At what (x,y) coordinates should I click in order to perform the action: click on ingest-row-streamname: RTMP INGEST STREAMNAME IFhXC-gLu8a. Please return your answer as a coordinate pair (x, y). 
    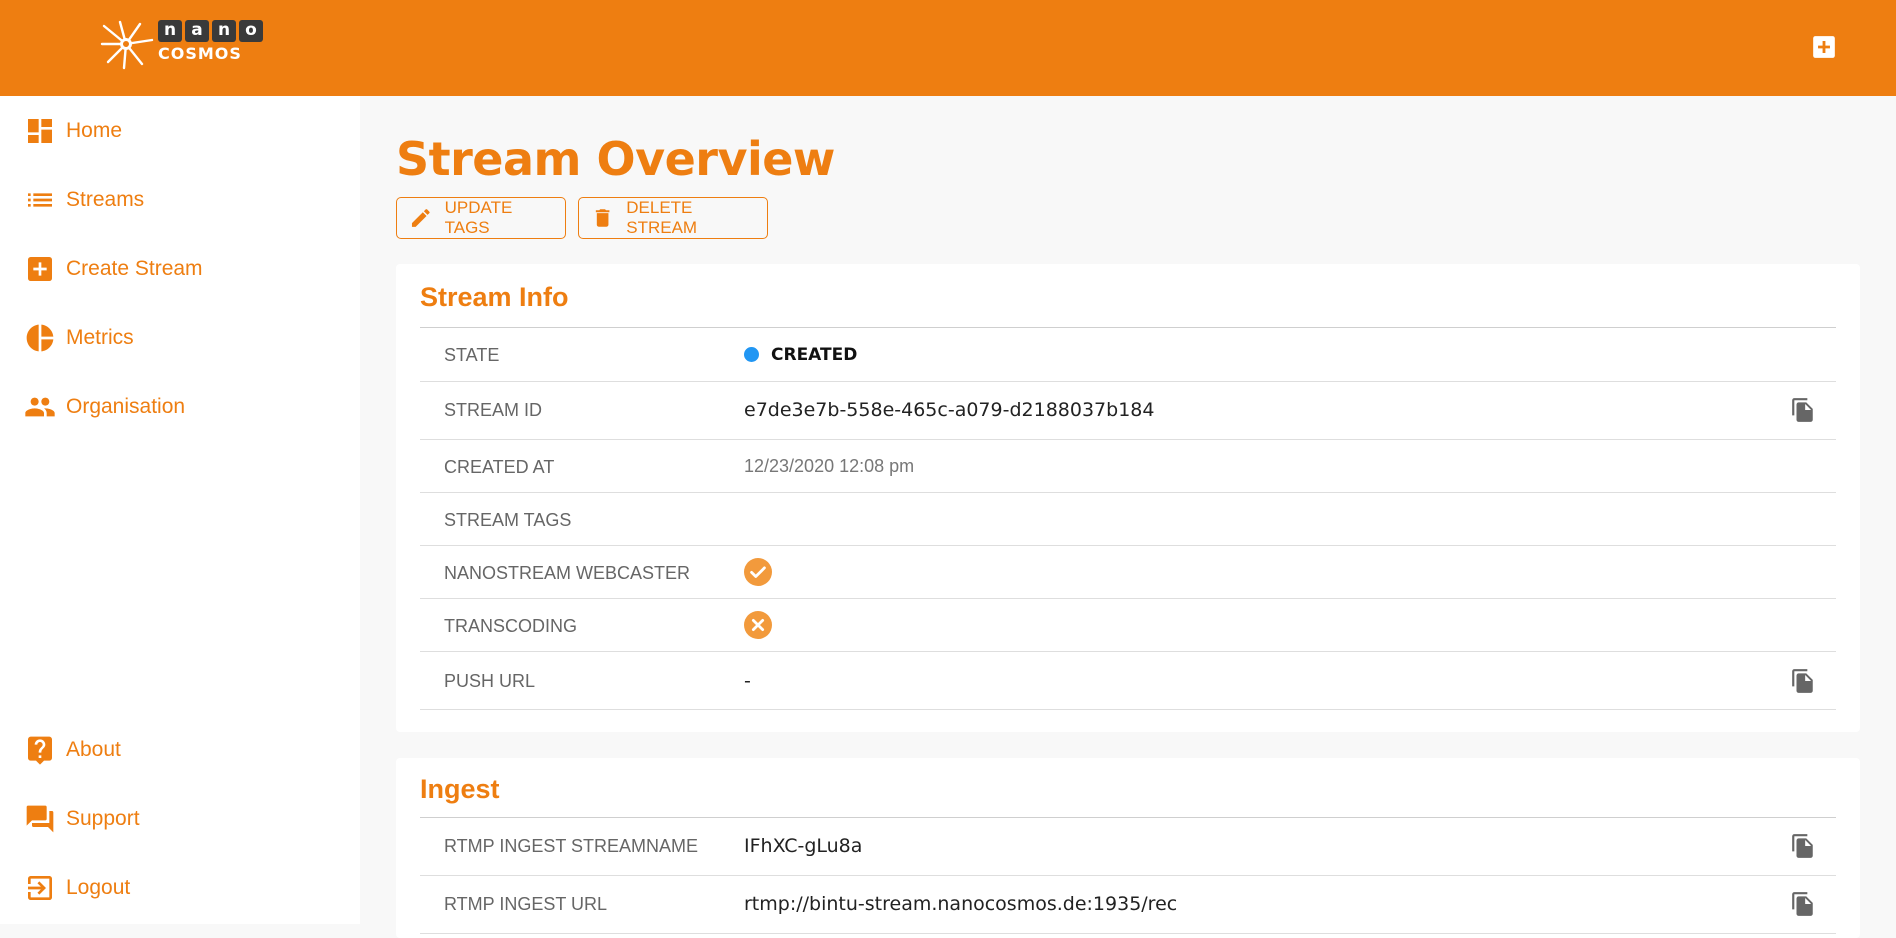
    Looking at the image, I should click on (1128, 847).